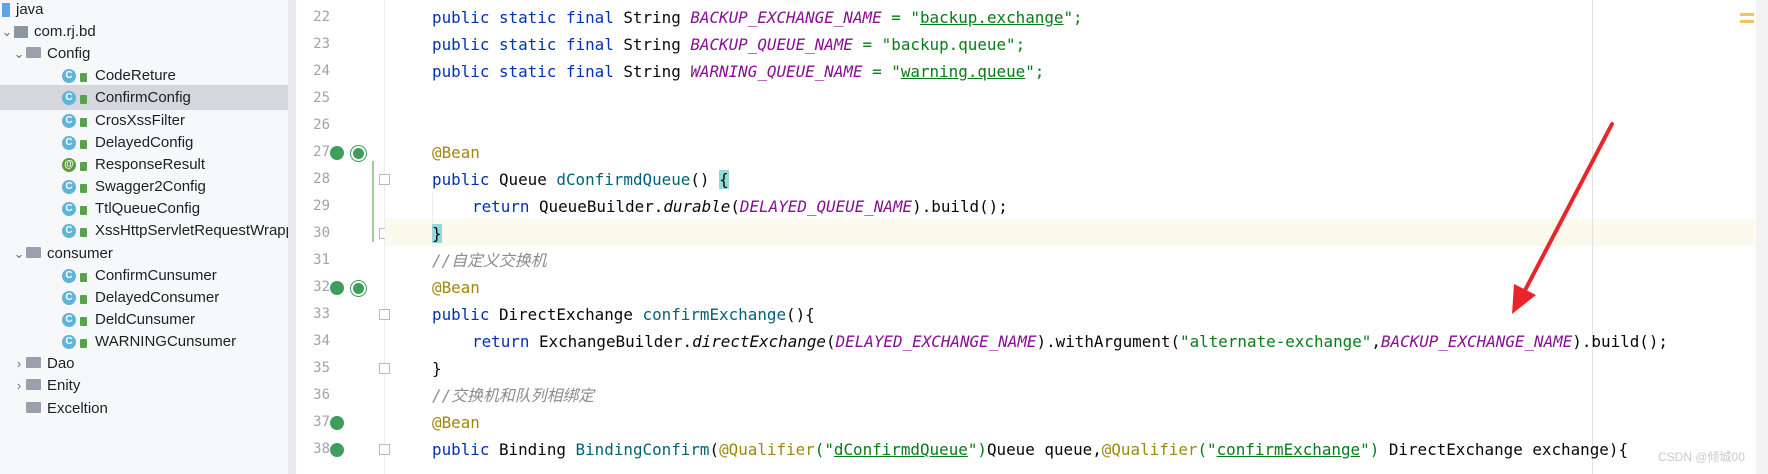 The image size is (1768, 474). What do you see at coordinates (140, 120) in the screenshot?
I see `tree-item-label: CrosXssFilter` at bounding box center [140, 120].